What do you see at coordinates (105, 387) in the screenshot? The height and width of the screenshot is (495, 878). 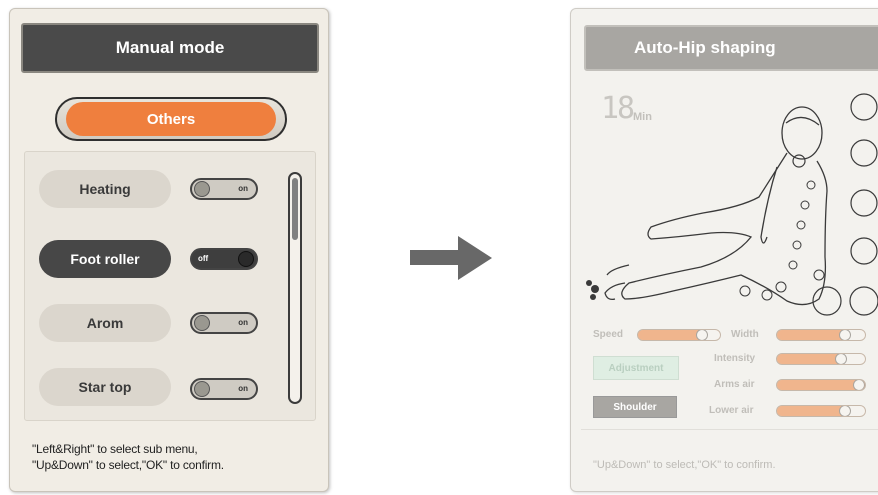 I see `star-top-item: Star top` at bounding box center [105, 387].